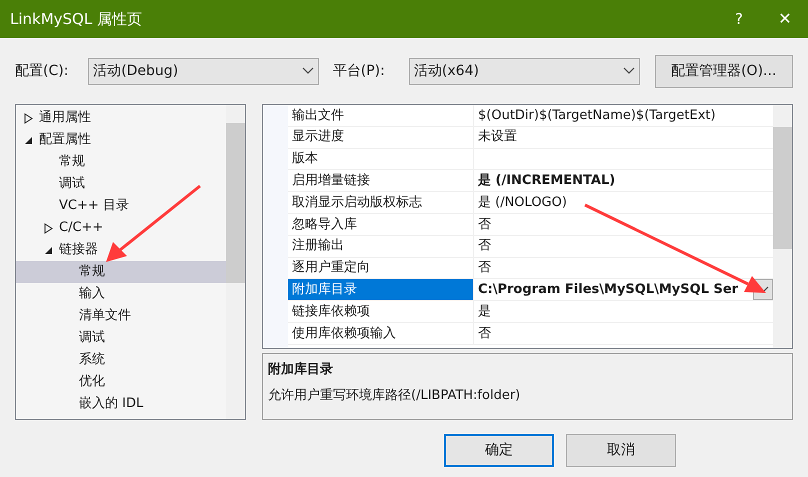 This screenshot has width=808, height=477. What do you see at coordinates (546, 181) in the screenshot?
I see `property-value: 是 (/INCREMENTAL)` at bounding box center [546, 181].